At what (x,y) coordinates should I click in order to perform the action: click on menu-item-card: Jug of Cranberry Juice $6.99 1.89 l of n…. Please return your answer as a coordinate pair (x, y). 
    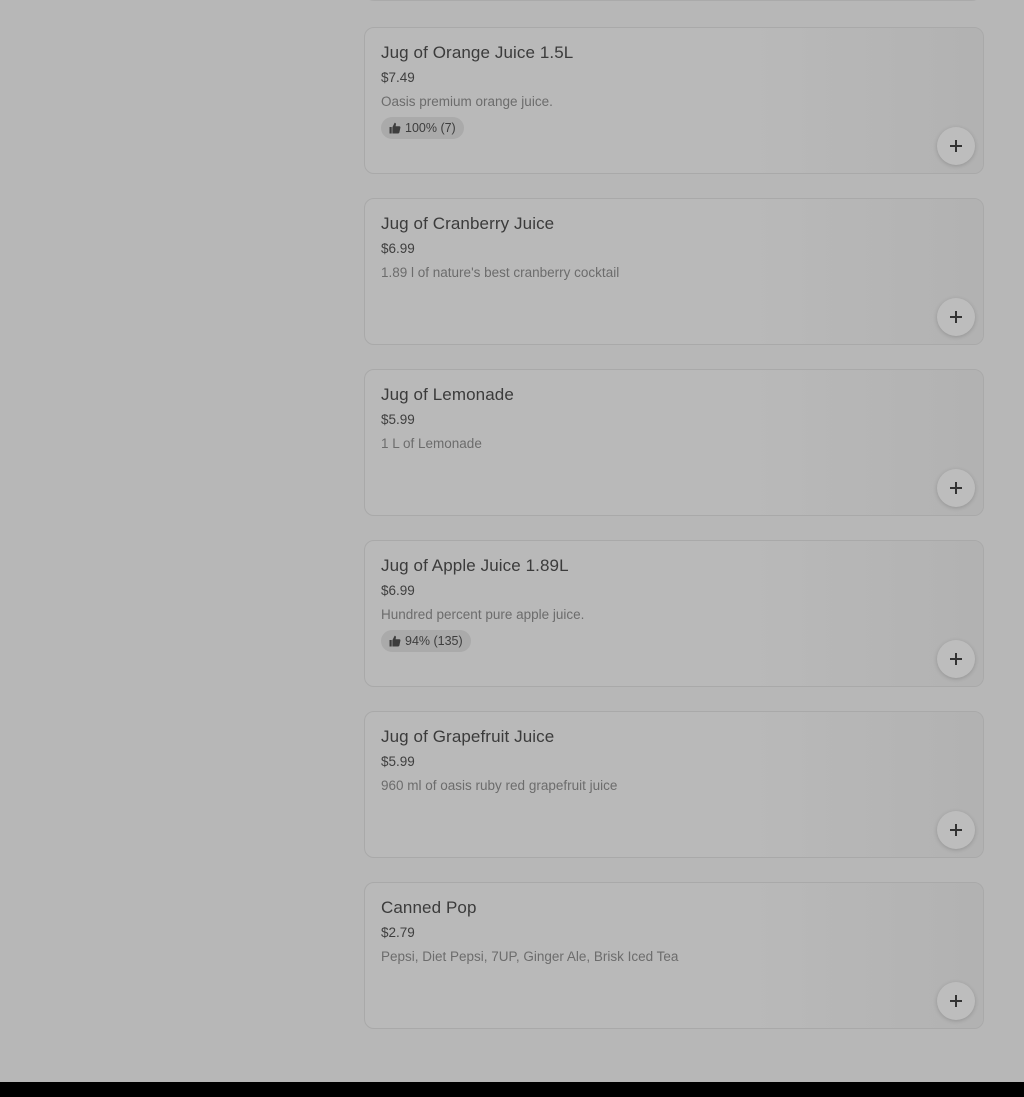
    Looking at the image, I should click on (674, 271).